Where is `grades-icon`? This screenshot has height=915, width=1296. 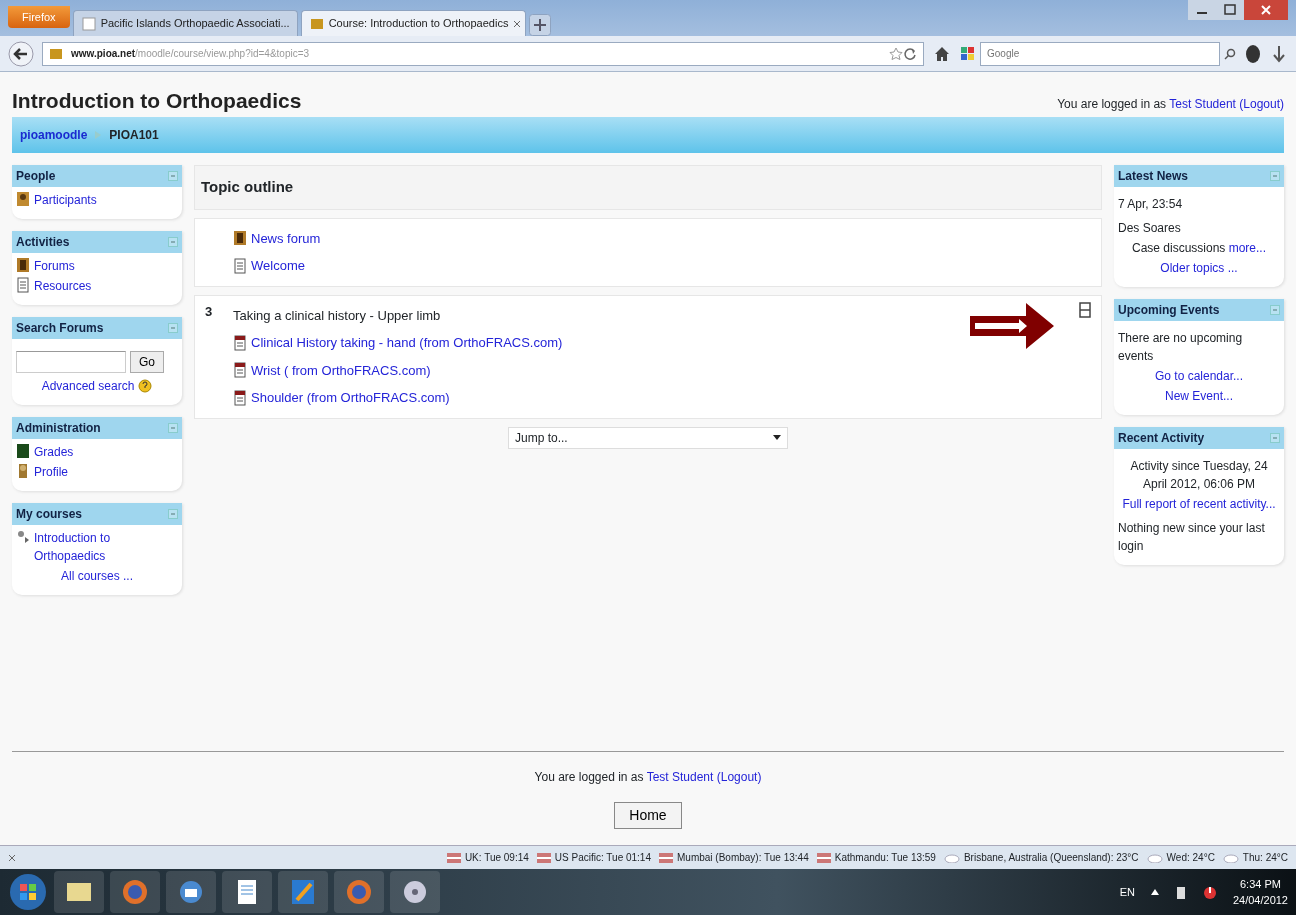 grades-icon is located at coordinates (23, 451).